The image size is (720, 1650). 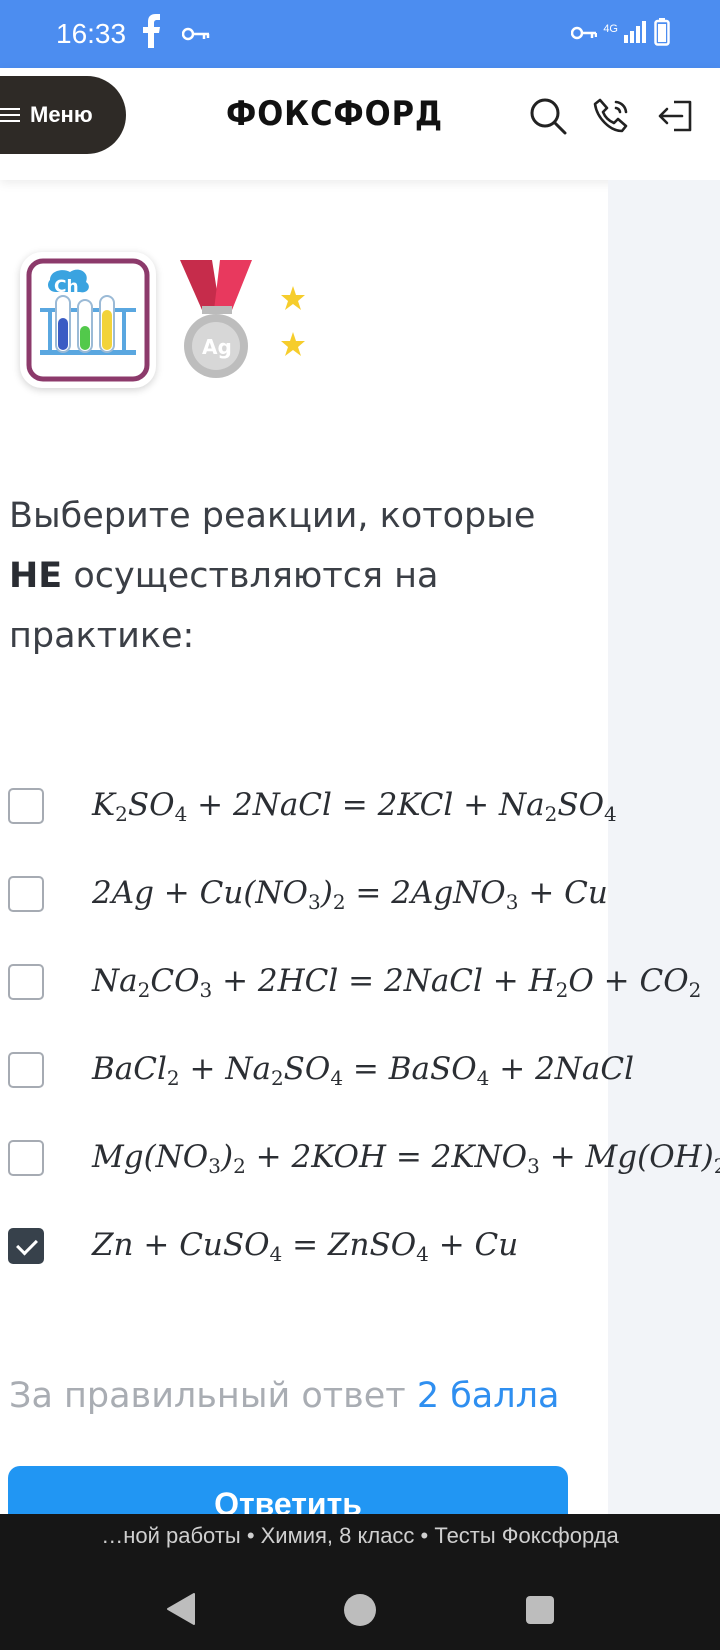 What do you see at coordinates (664, 847) in the screenshot?
I see `side-stripe` at bounding box center [664, 847].